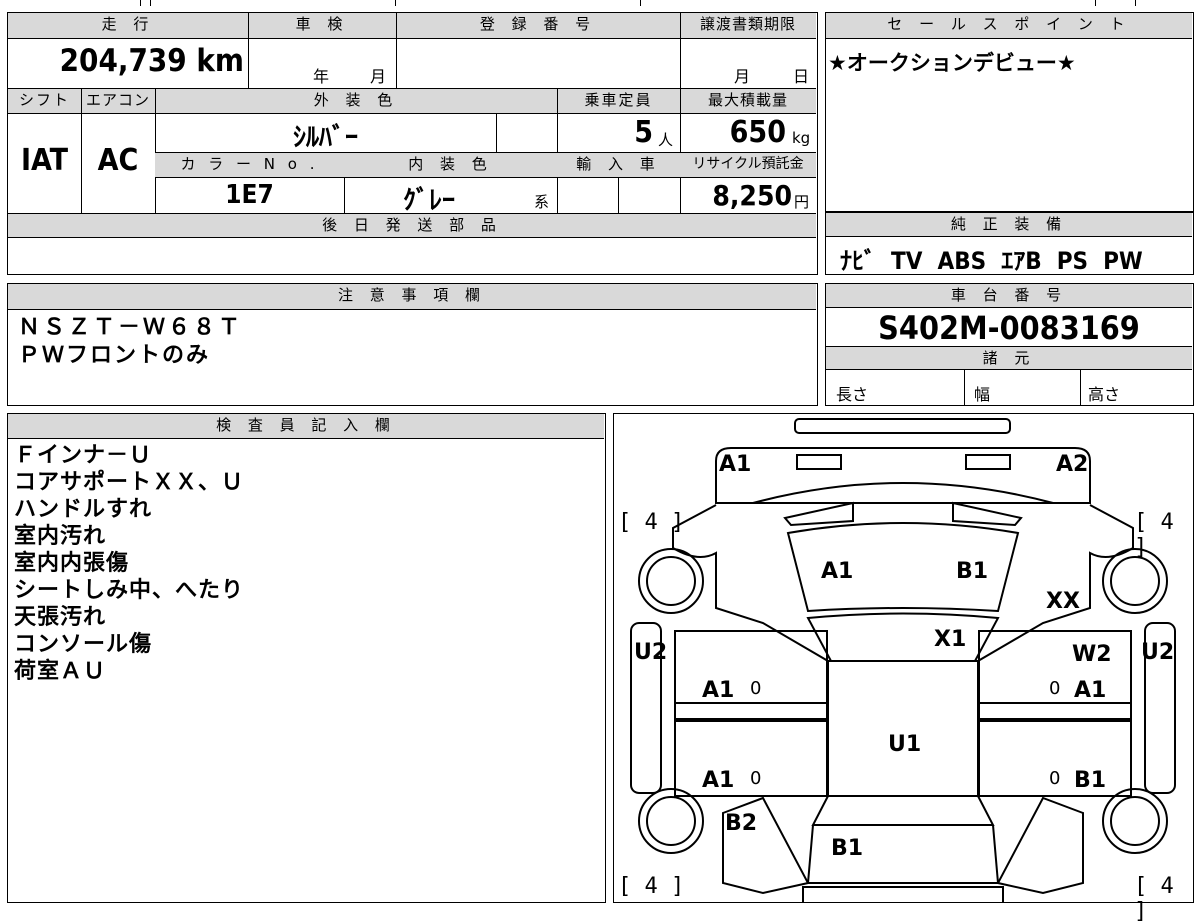 This screenshot has width=1200, height=924. What do you see at coordinates (378, 76) in the screenshot?
I see `inspection-month: 月` at bounding box center [378, 76].